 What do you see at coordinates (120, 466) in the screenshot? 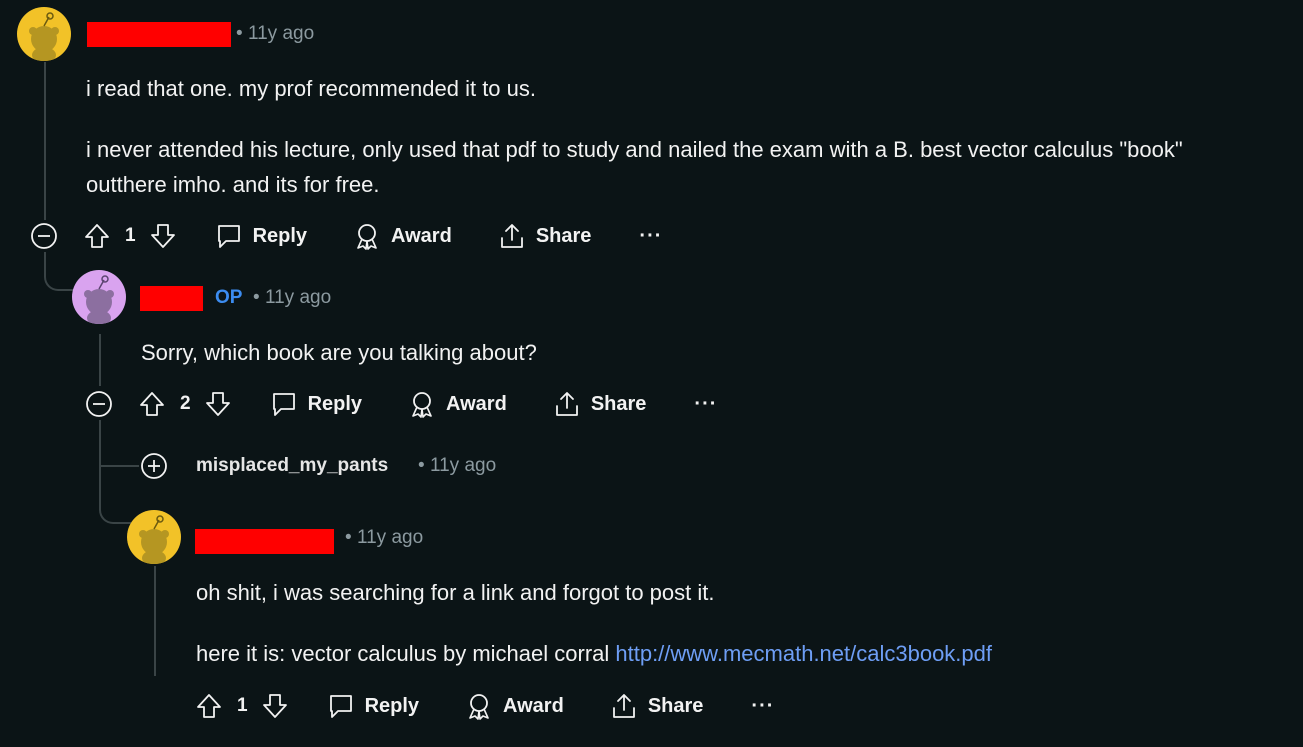
I see `thread-branch-2a-h` at bounding box center [120, 466].